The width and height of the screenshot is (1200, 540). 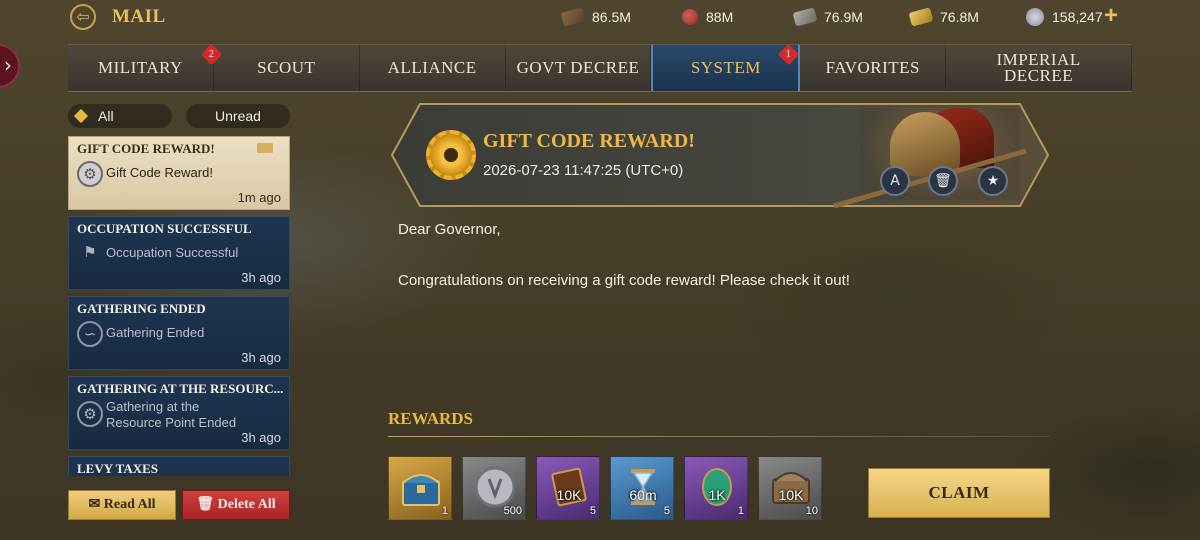 I want to click on reward-quantity: 500, so click(x=512, y=511).